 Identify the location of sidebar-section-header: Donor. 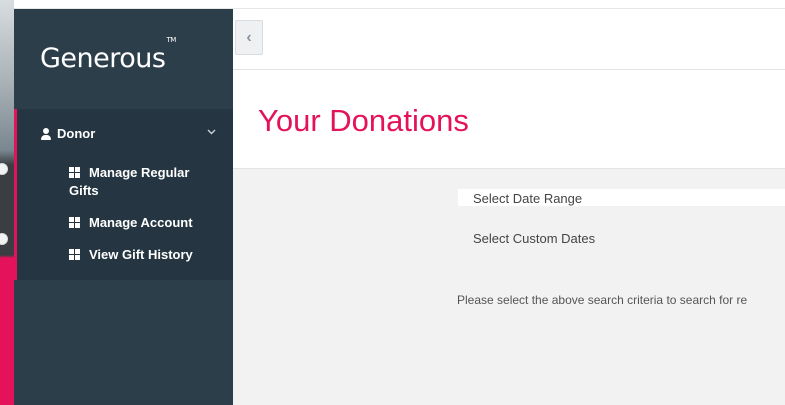
(68, 133).